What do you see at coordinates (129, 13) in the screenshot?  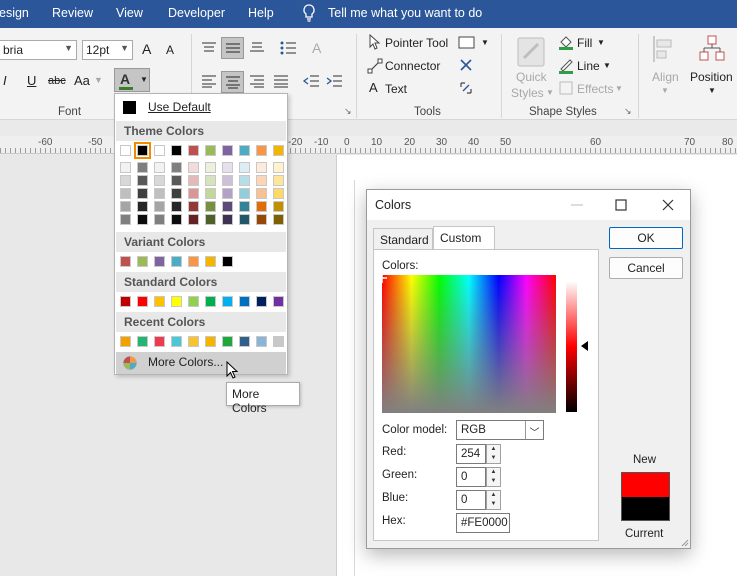 I see `menu-view: View` at bounding box center [129, 13].